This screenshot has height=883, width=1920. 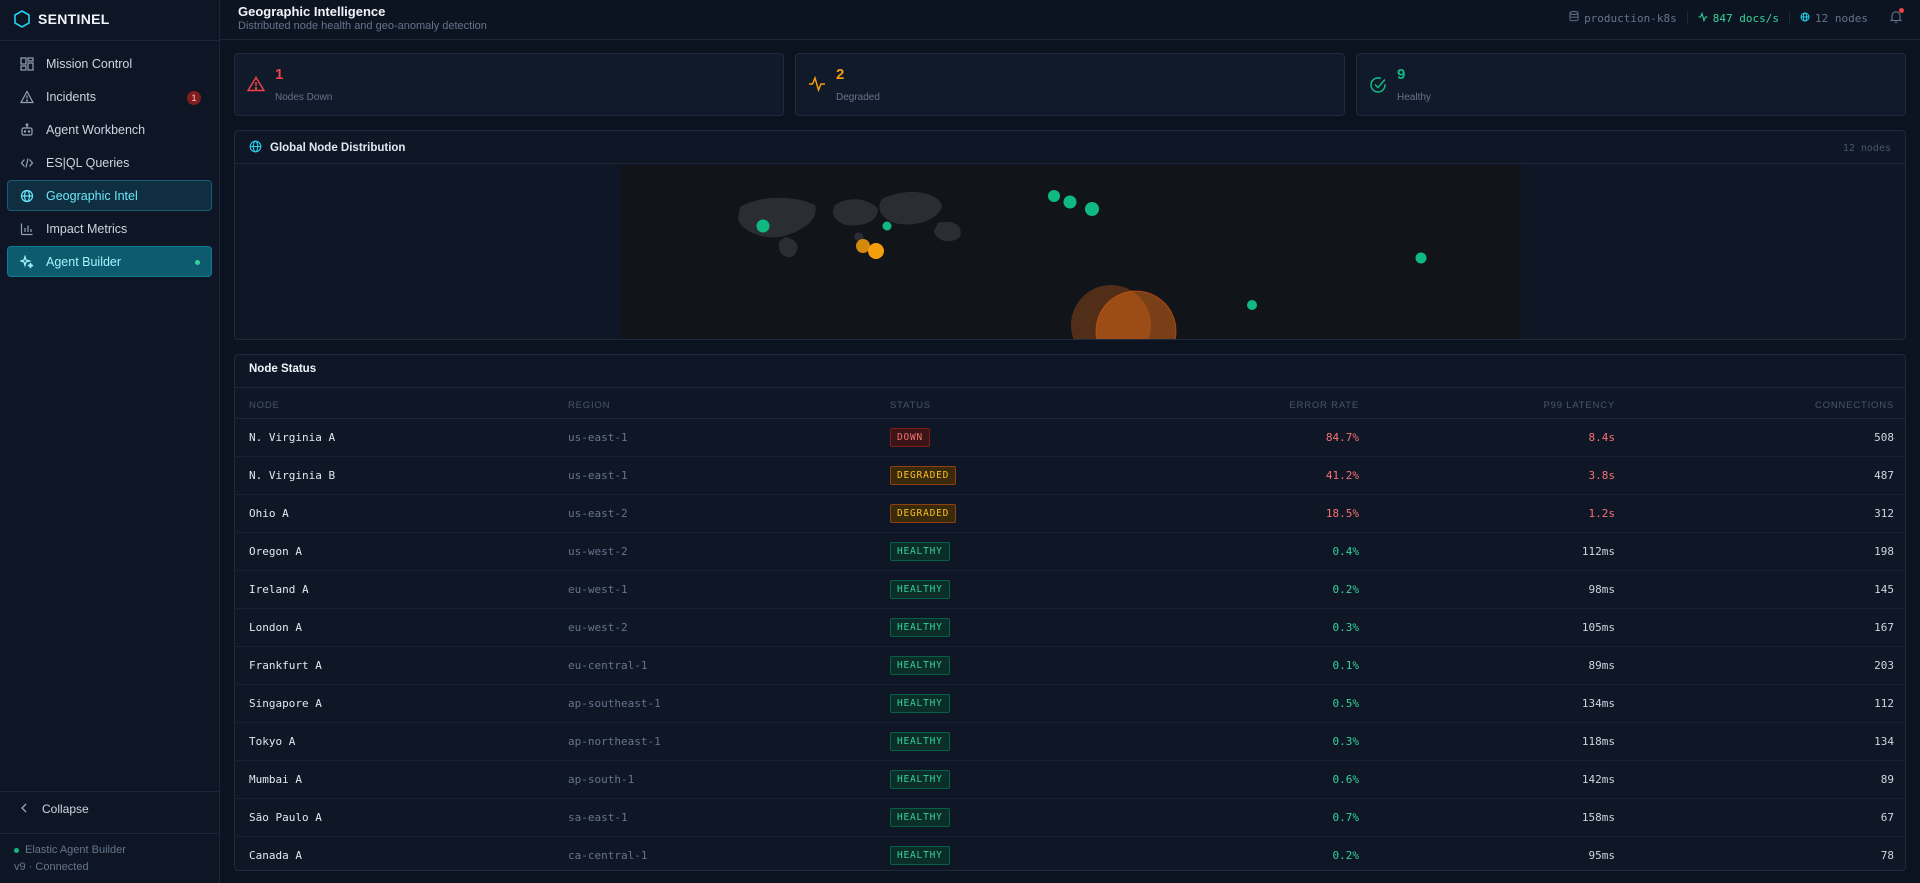 I want to click on column-header-p99-latency: P99 LATENCY, so click(x=1579, y=405).